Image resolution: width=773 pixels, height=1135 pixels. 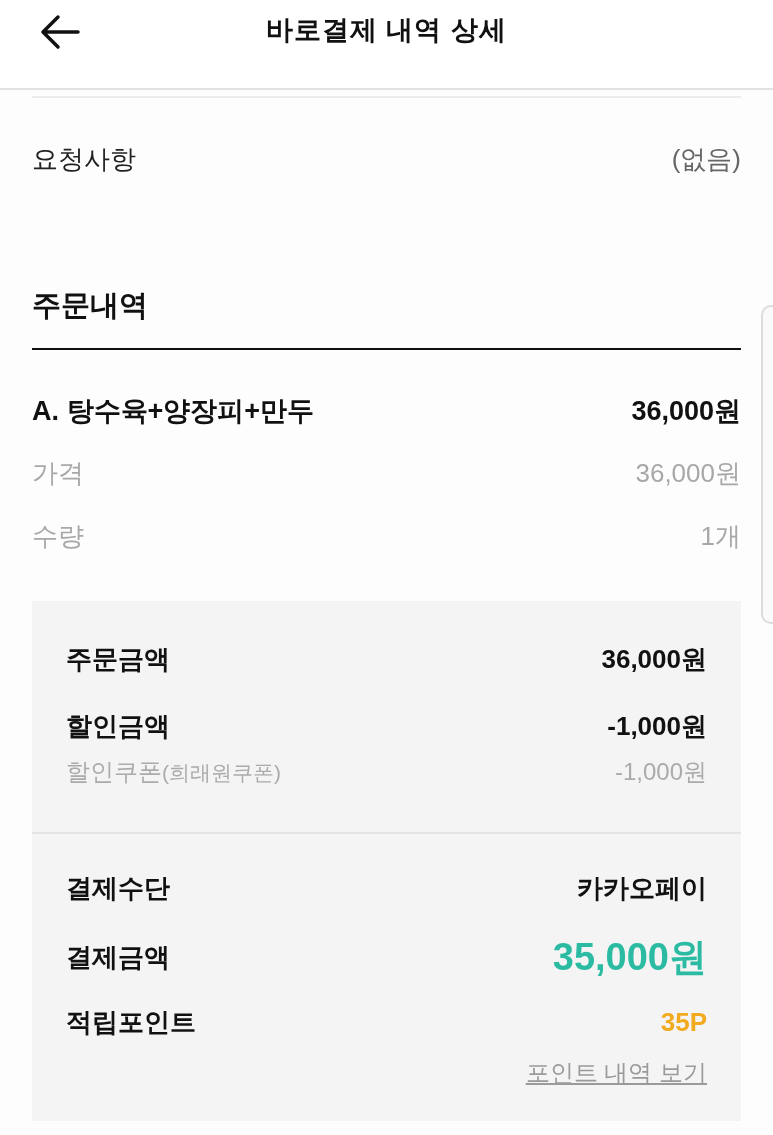 What do you see at coordinates (642, 888) in the screenshot?
I see `summary-value: 카카오페이` at bounding box center [642, 888].